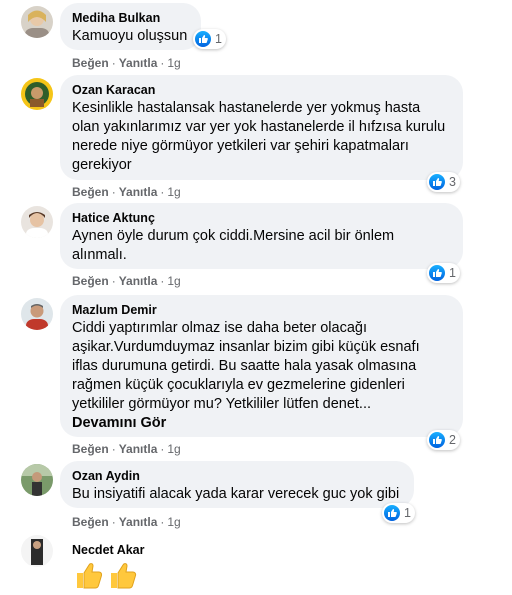 Image resolution: width=512 pixels, height=595 pixels. What do you see at coordinates (106, 577) in the screenshot?
I see `emoji-content` at bounding box center [106, 577].